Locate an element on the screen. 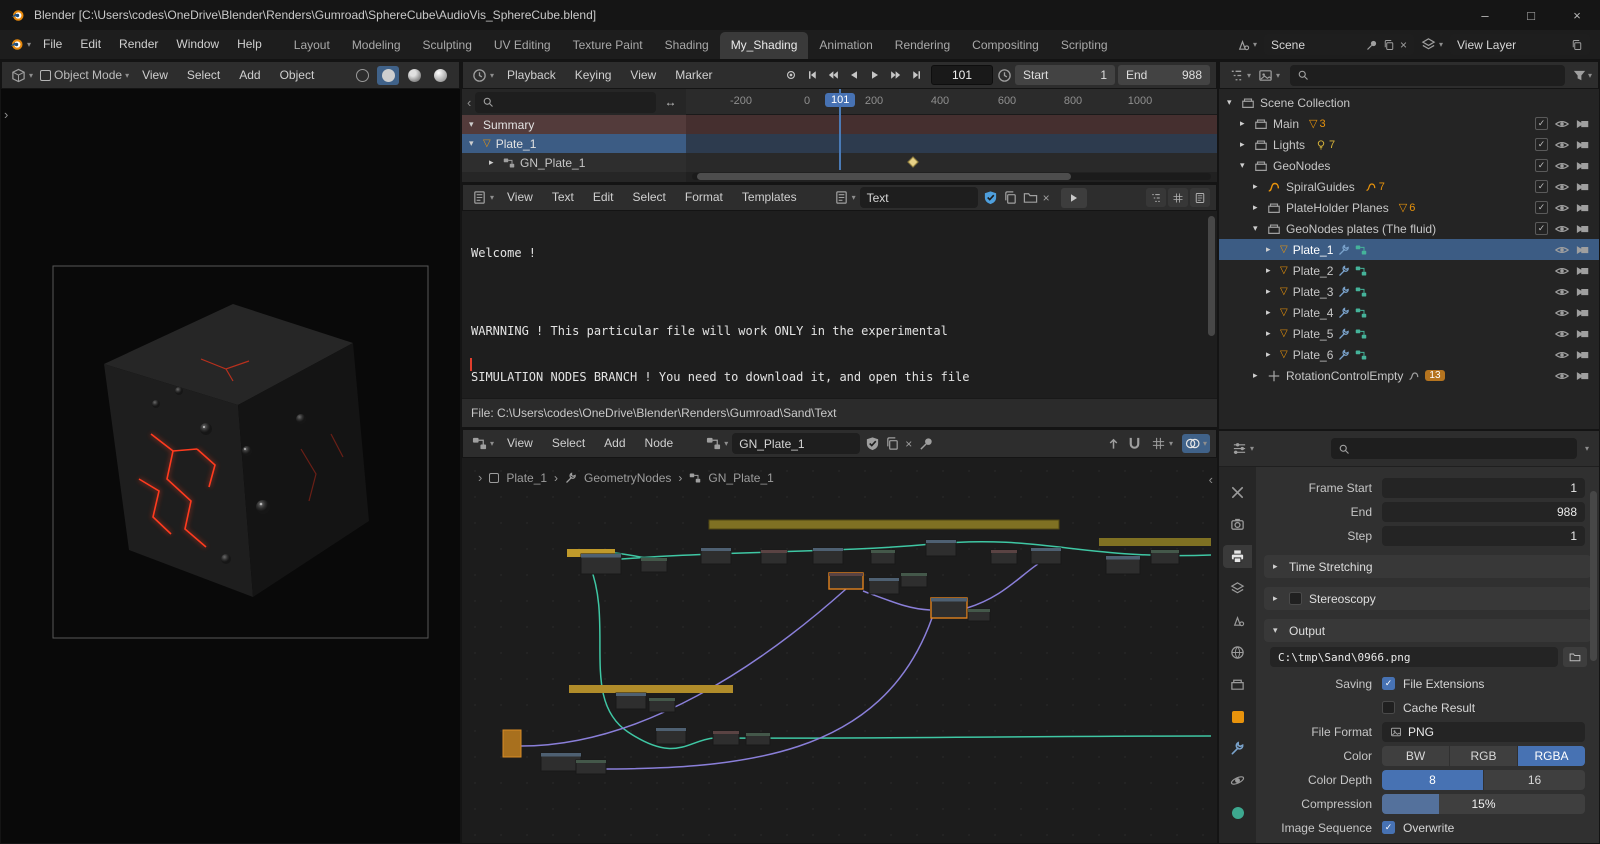 Image resolution: width=1600 pixels, height=844 pixels. stereoscopy-checkbox is located at coordinates (1295, 598).